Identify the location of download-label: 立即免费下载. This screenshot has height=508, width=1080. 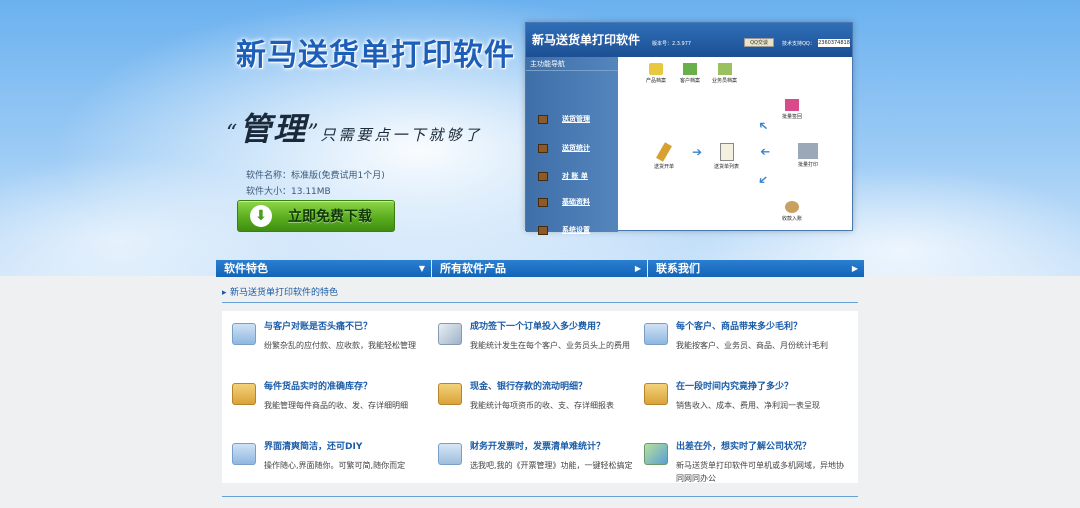
(330, 217).